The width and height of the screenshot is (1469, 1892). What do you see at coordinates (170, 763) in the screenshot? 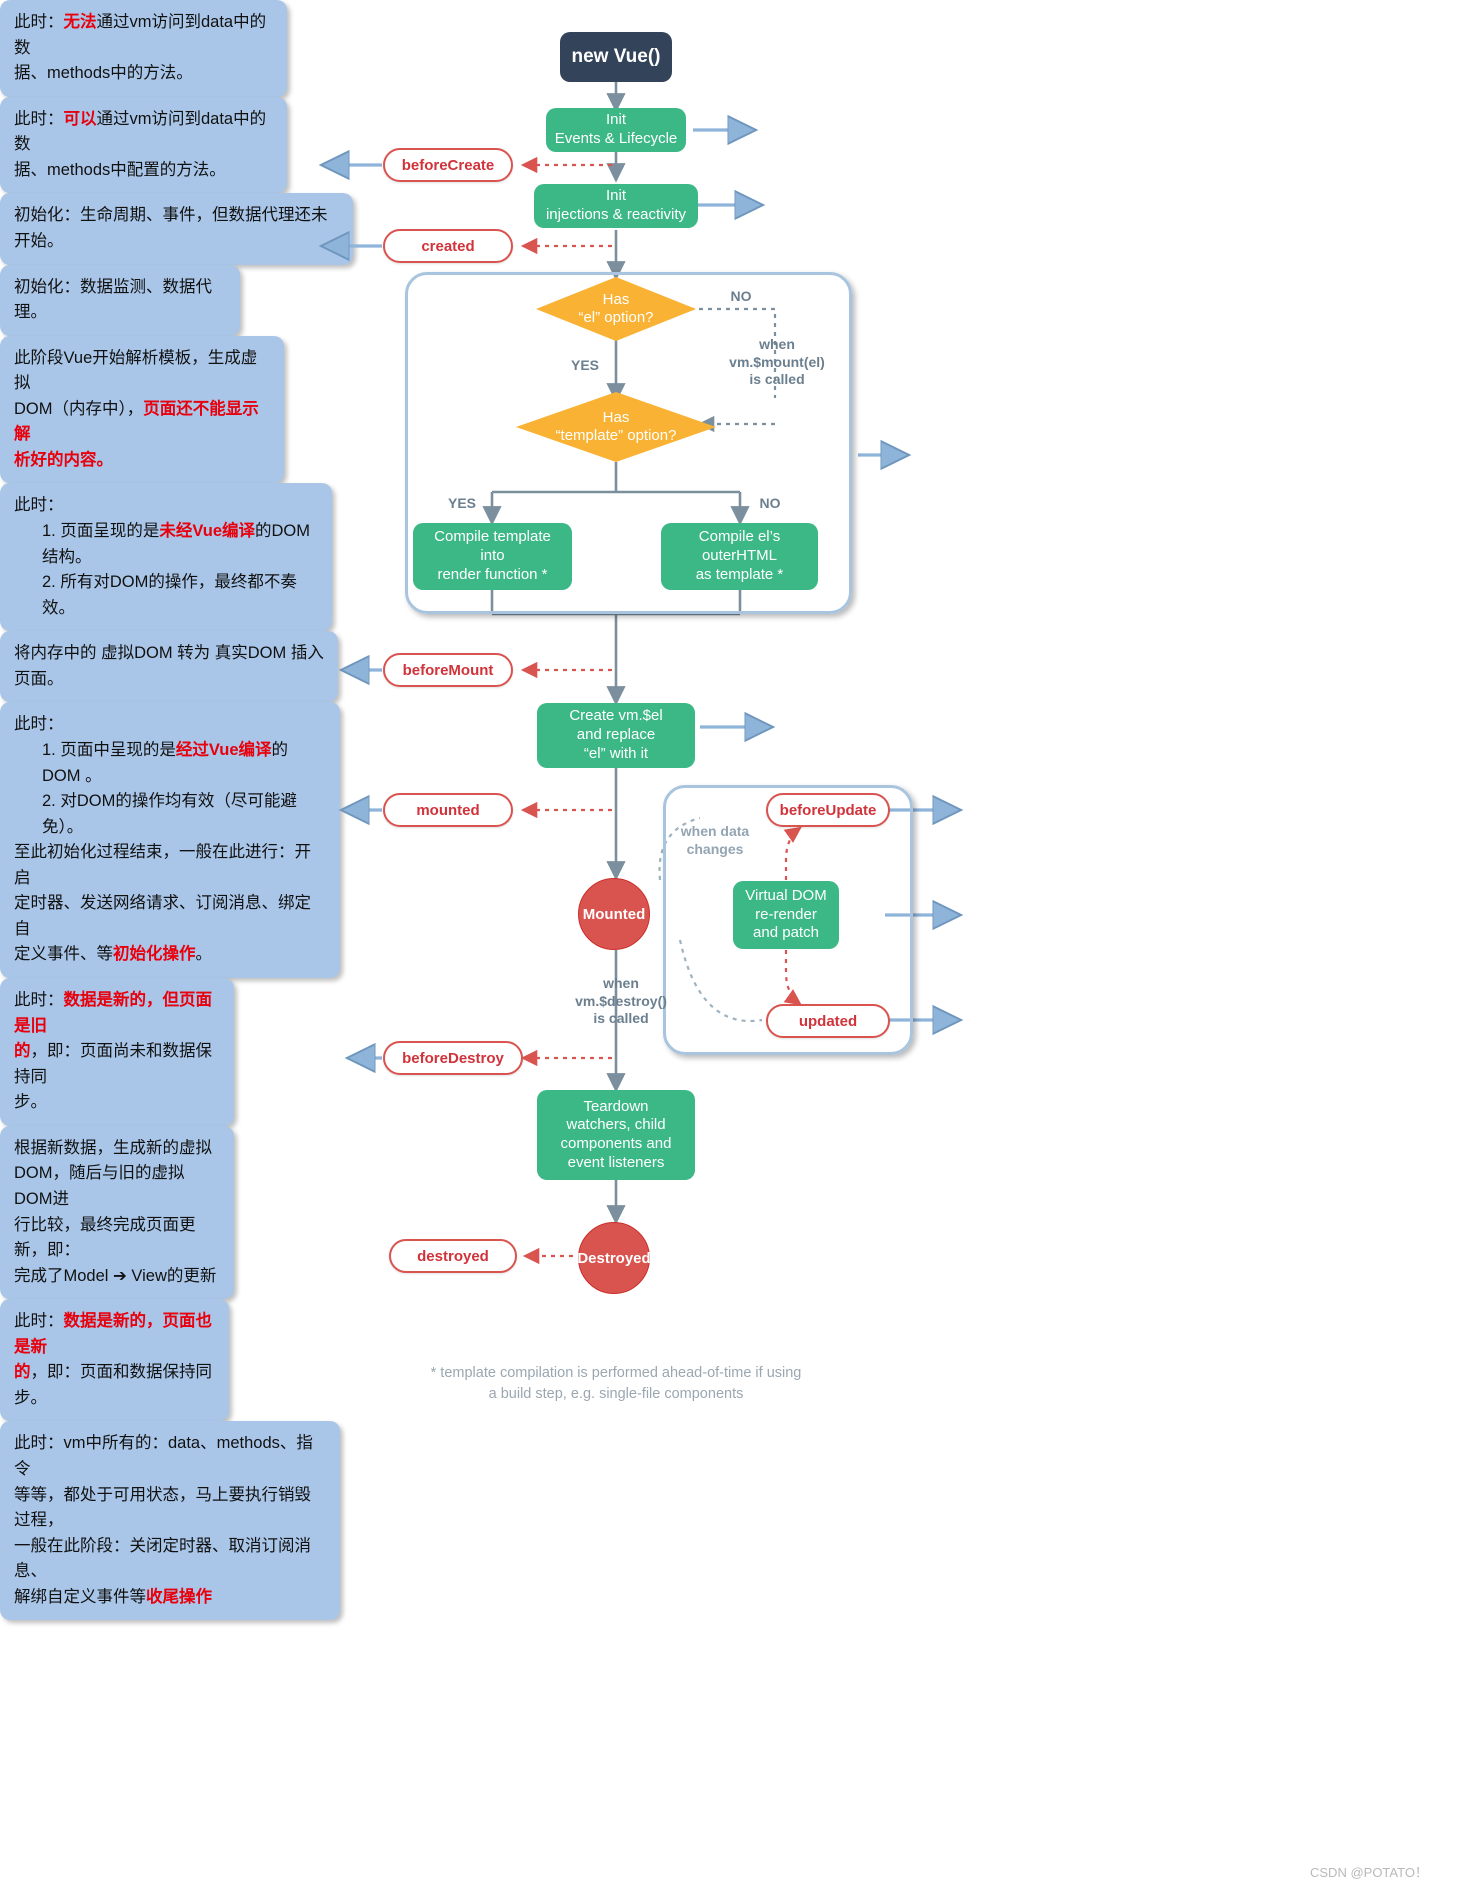
I see `note-line: 1. 页面中呈现的是经过Vue编译的DOM 。` at bounding box center [170, 763].